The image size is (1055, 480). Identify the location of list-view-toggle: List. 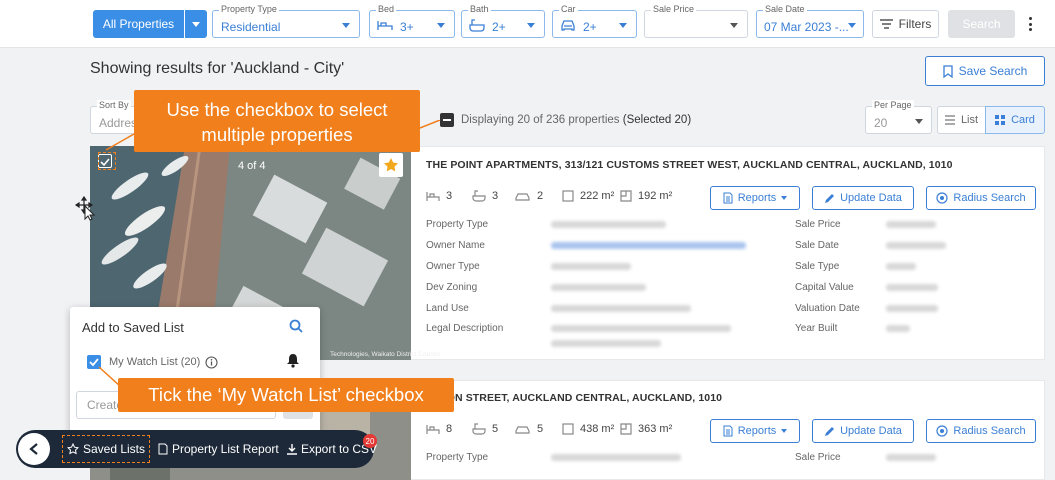
(961, 120).